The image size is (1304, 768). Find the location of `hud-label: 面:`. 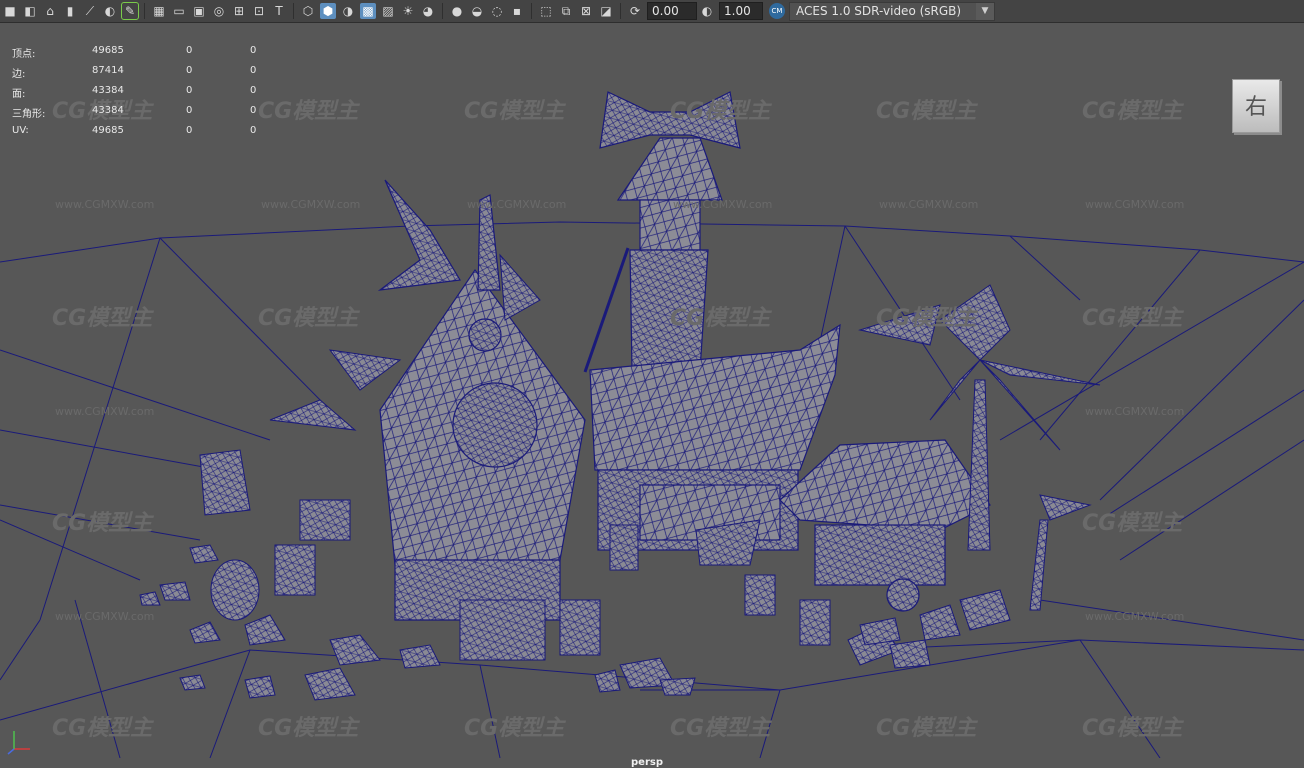

hud-label: 面: is located at coordinates (19, 94).